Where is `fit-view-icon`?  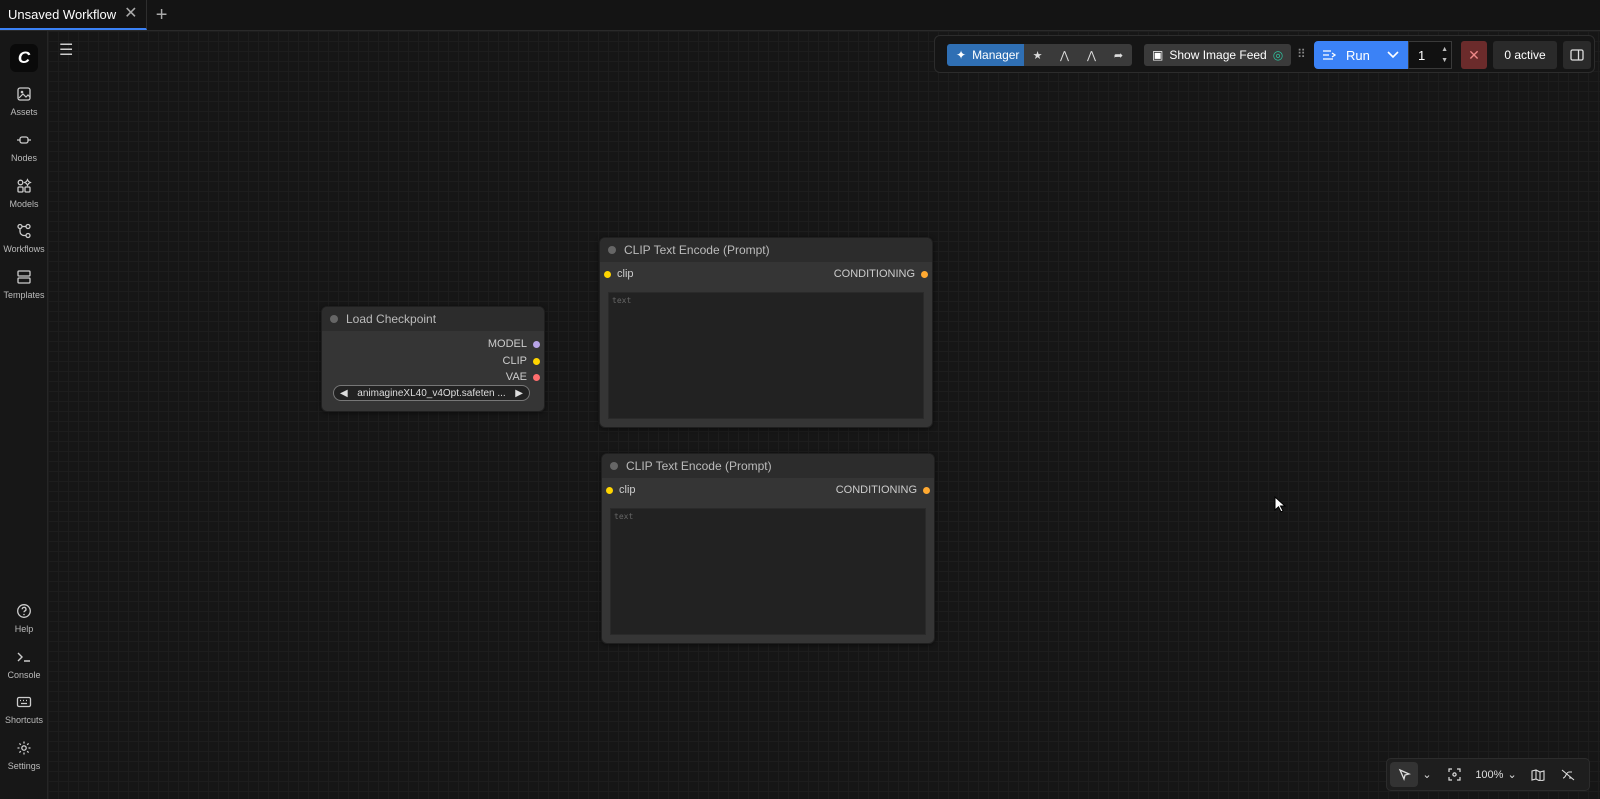
fit-view-icon is located at coordinates (1454, 774).